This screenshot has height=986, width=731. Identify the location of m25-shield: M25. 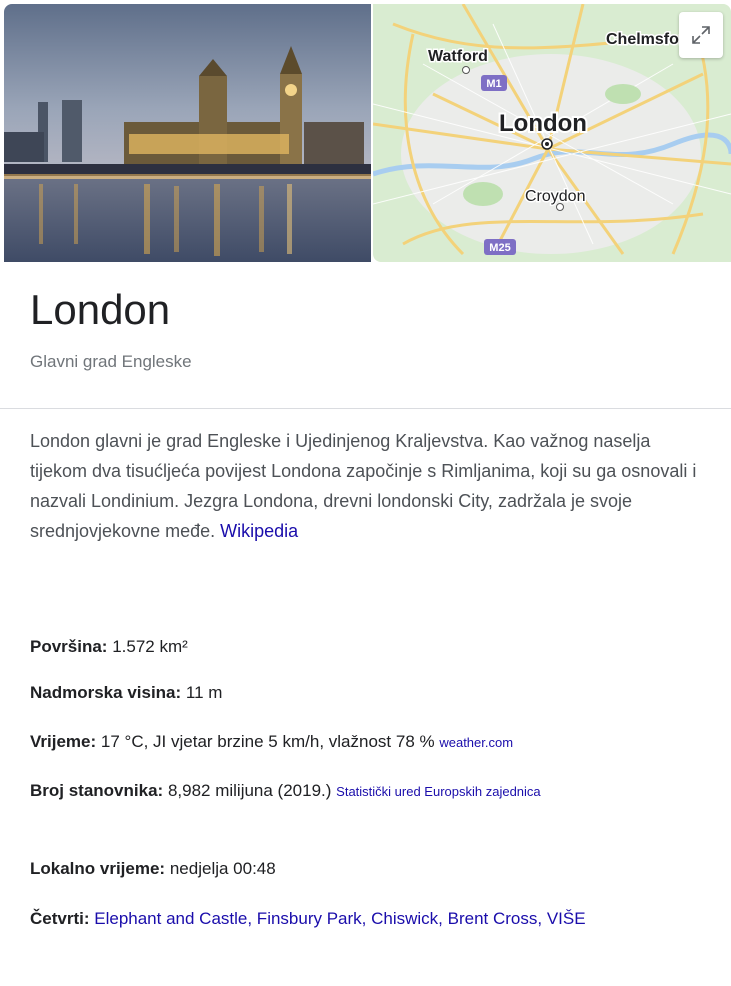
(499, 248).